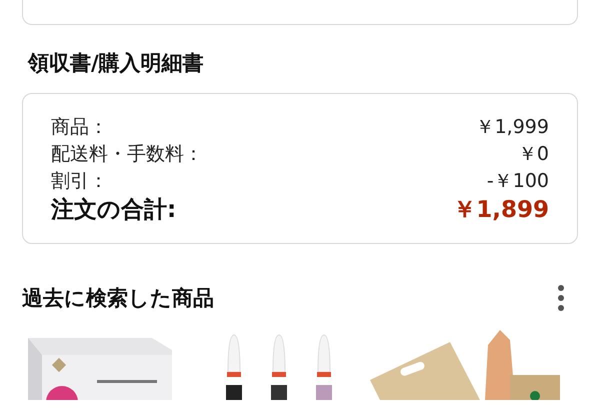  I want to click on line-price: -￥100, so click(517, 181).